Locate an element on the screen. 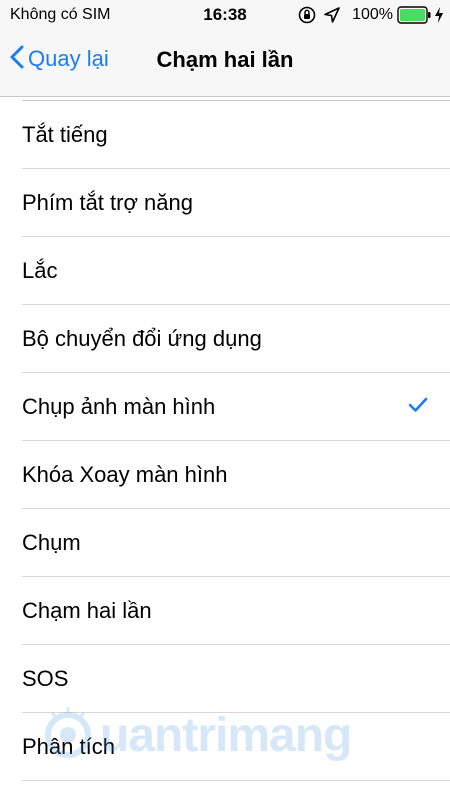 This screenshot has width=450, height=799. list-item-label: Chụm is located at coordinates (51, 542).